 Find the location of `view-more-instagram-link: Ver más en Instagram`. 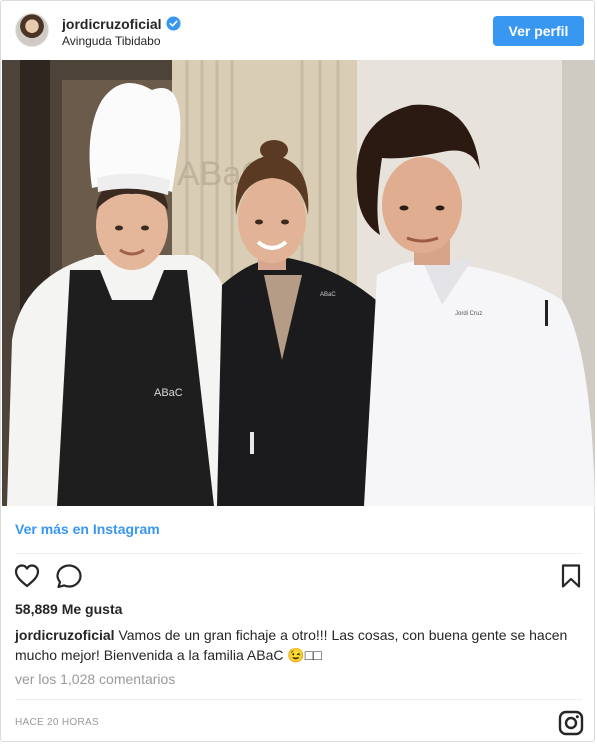

view-more-instagram-link: Ver más en Instagram is located at coordinates (87, 529).